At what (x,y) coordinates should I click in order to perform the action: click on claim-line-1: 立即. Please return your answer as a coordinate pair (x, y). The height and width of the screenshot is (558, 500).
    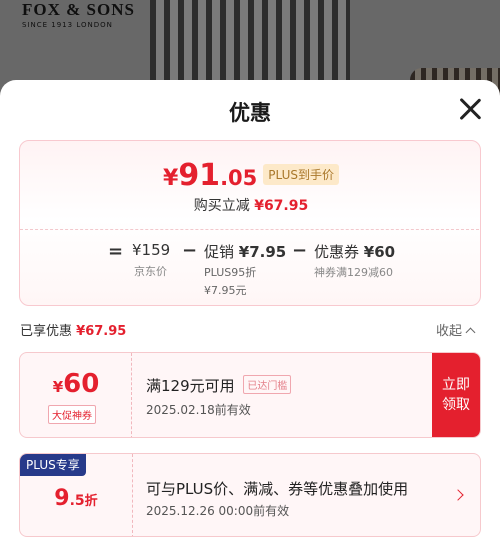
    Looking at the image, I should click on (456, 385).